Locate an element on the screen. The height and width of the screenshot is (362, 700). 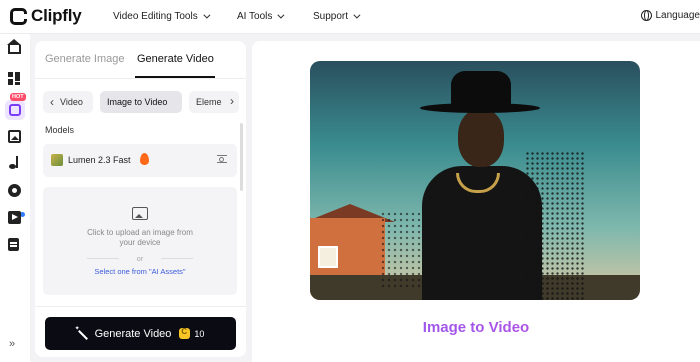
model-thumbnail is located at coordinates (57, 160).